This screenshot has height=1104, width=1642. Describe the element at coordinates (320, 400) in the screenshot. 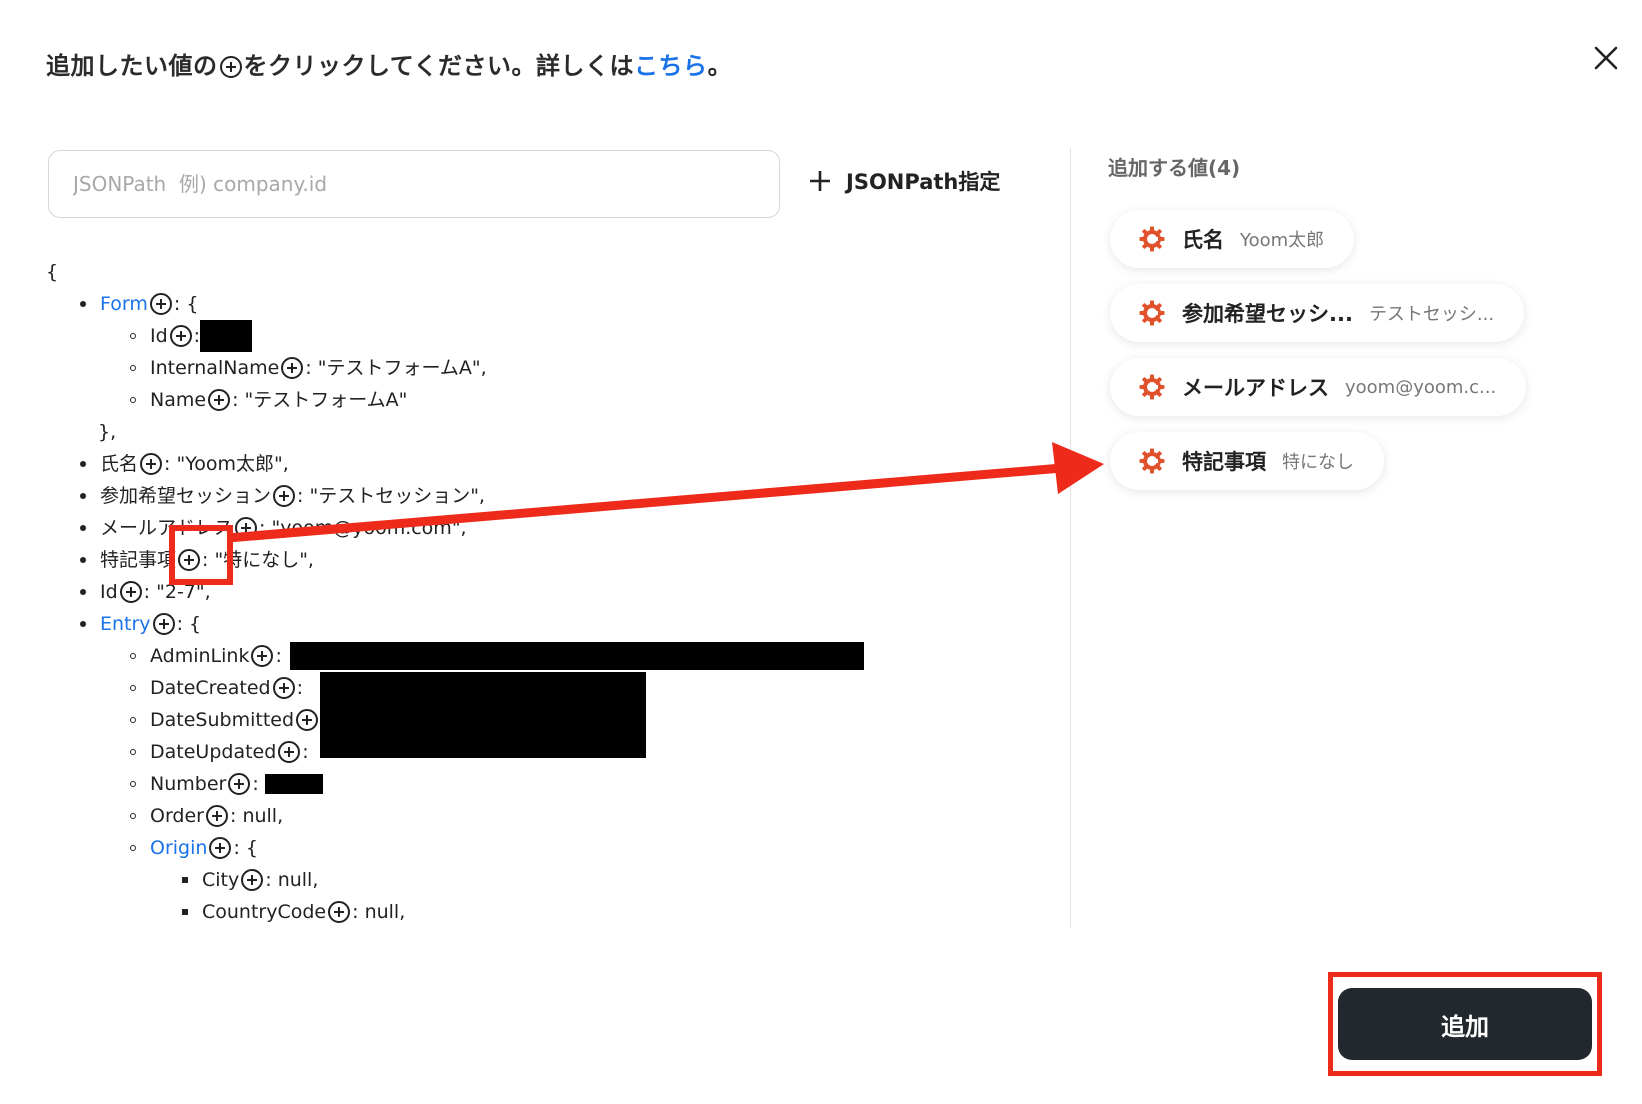

I see `tree-value: : "テストフォームA"` at that location.